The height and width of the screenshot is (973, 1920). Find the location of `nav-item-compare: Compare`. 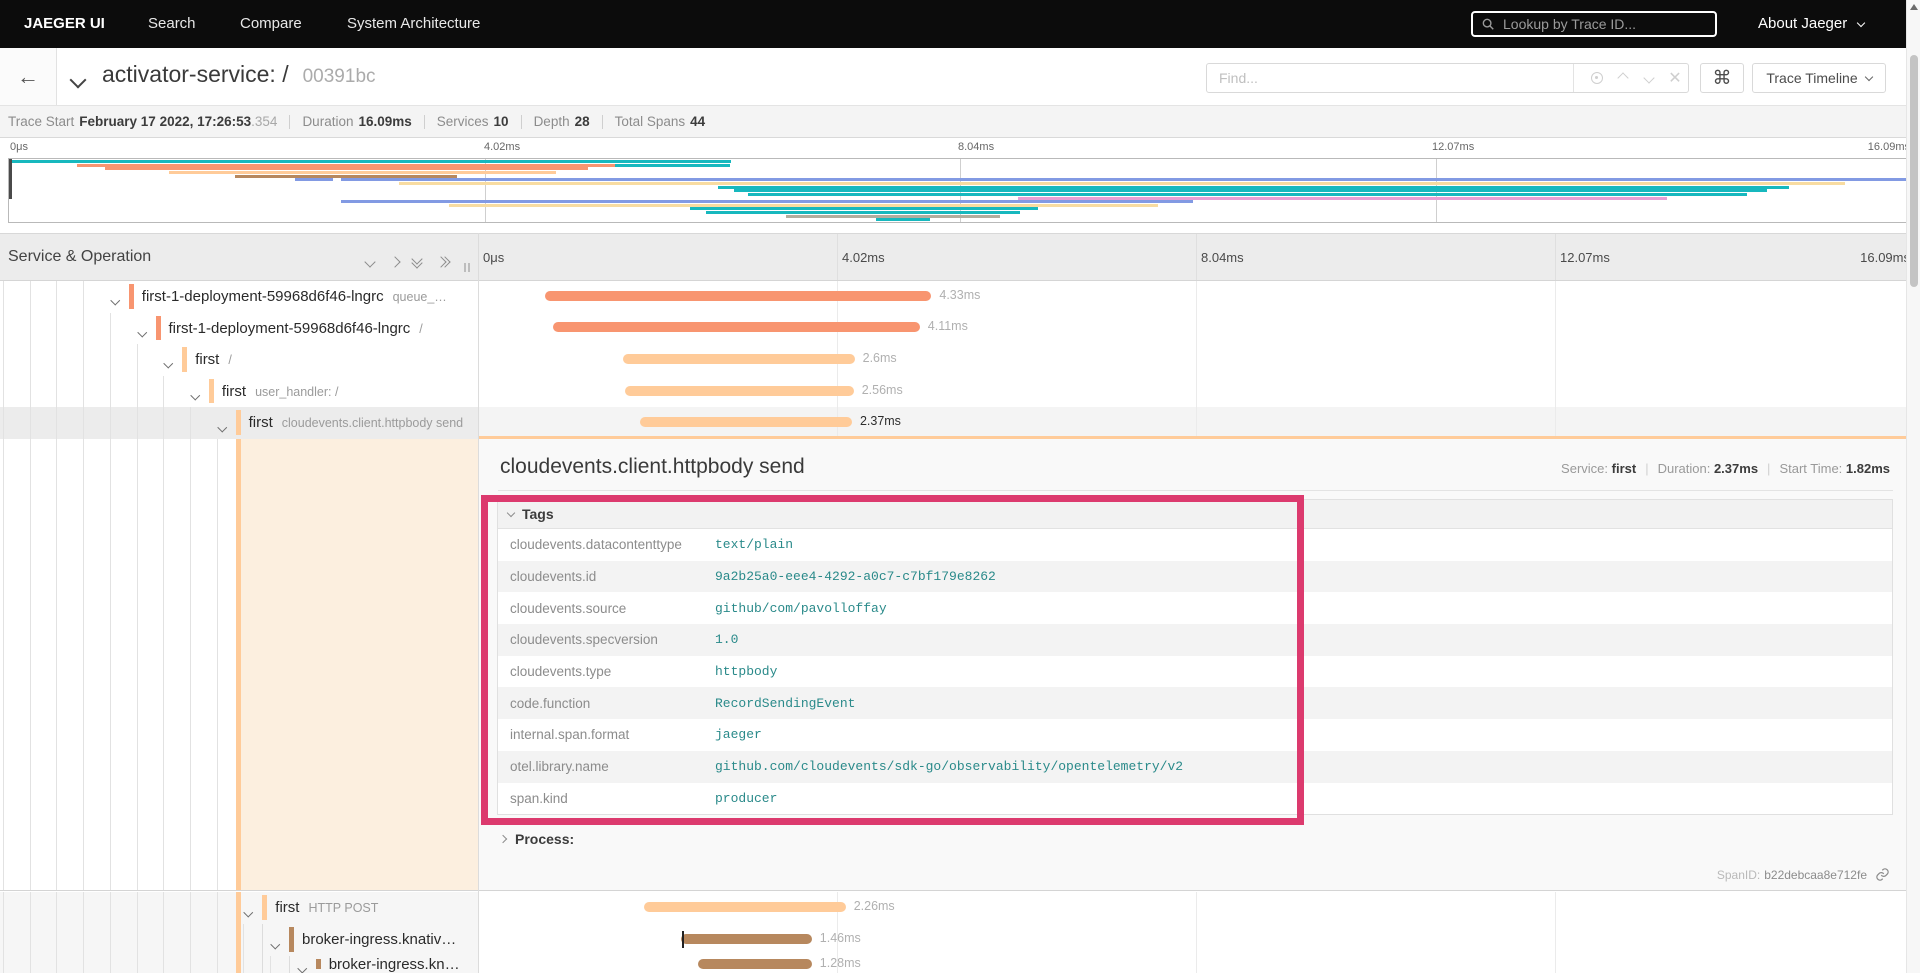

nav-item-compare: Compare is located at coordinates (271, 24).